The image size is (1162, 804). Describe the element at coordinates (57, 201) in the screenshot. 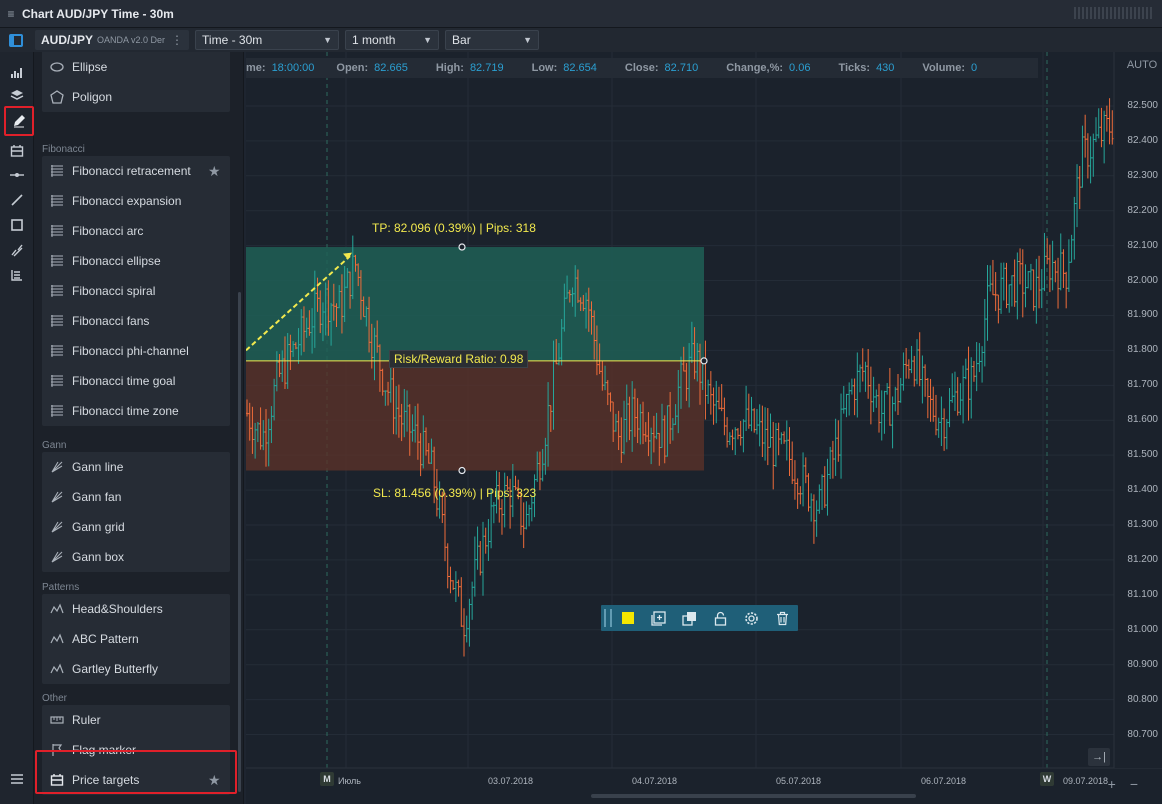

I see `fib-expansion-icon` at that location.